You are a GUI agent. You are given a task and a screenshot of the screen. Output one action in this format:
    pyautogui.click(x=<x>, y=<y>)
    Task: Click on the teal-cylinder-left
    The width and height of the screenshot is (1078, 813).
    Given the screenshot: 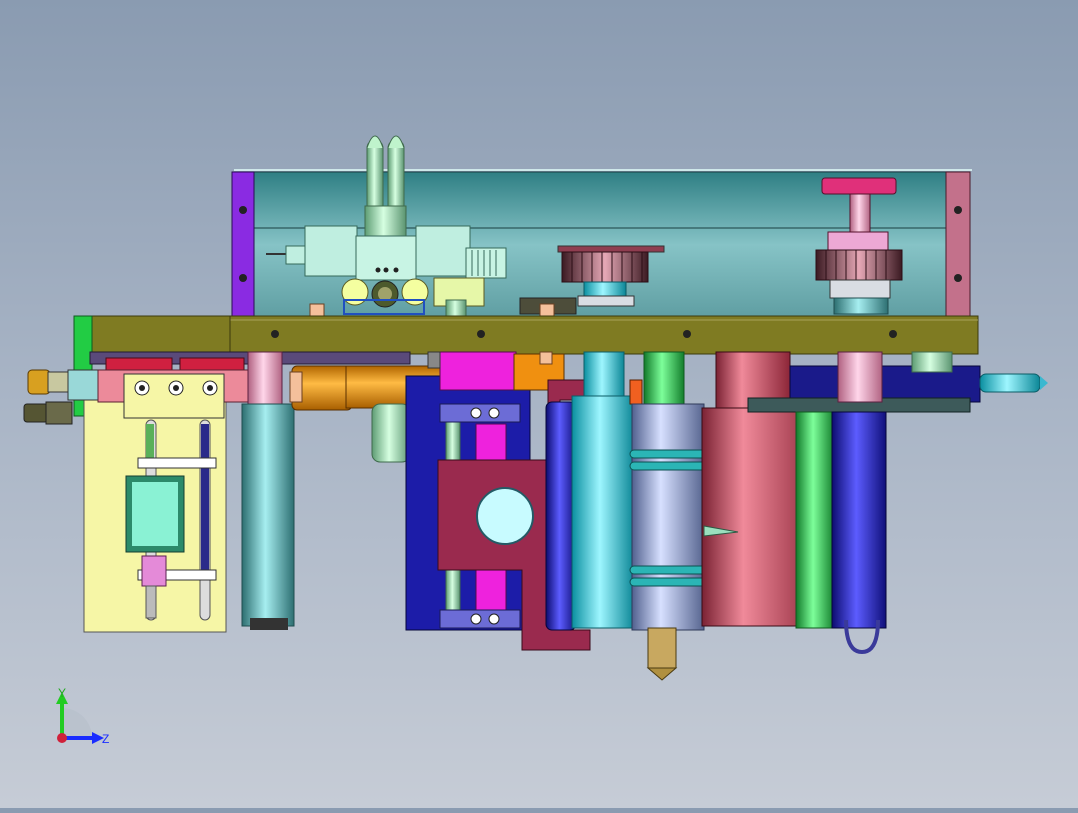 What is the action you would take?
    pyautogui.click(x=268, y=490)
    